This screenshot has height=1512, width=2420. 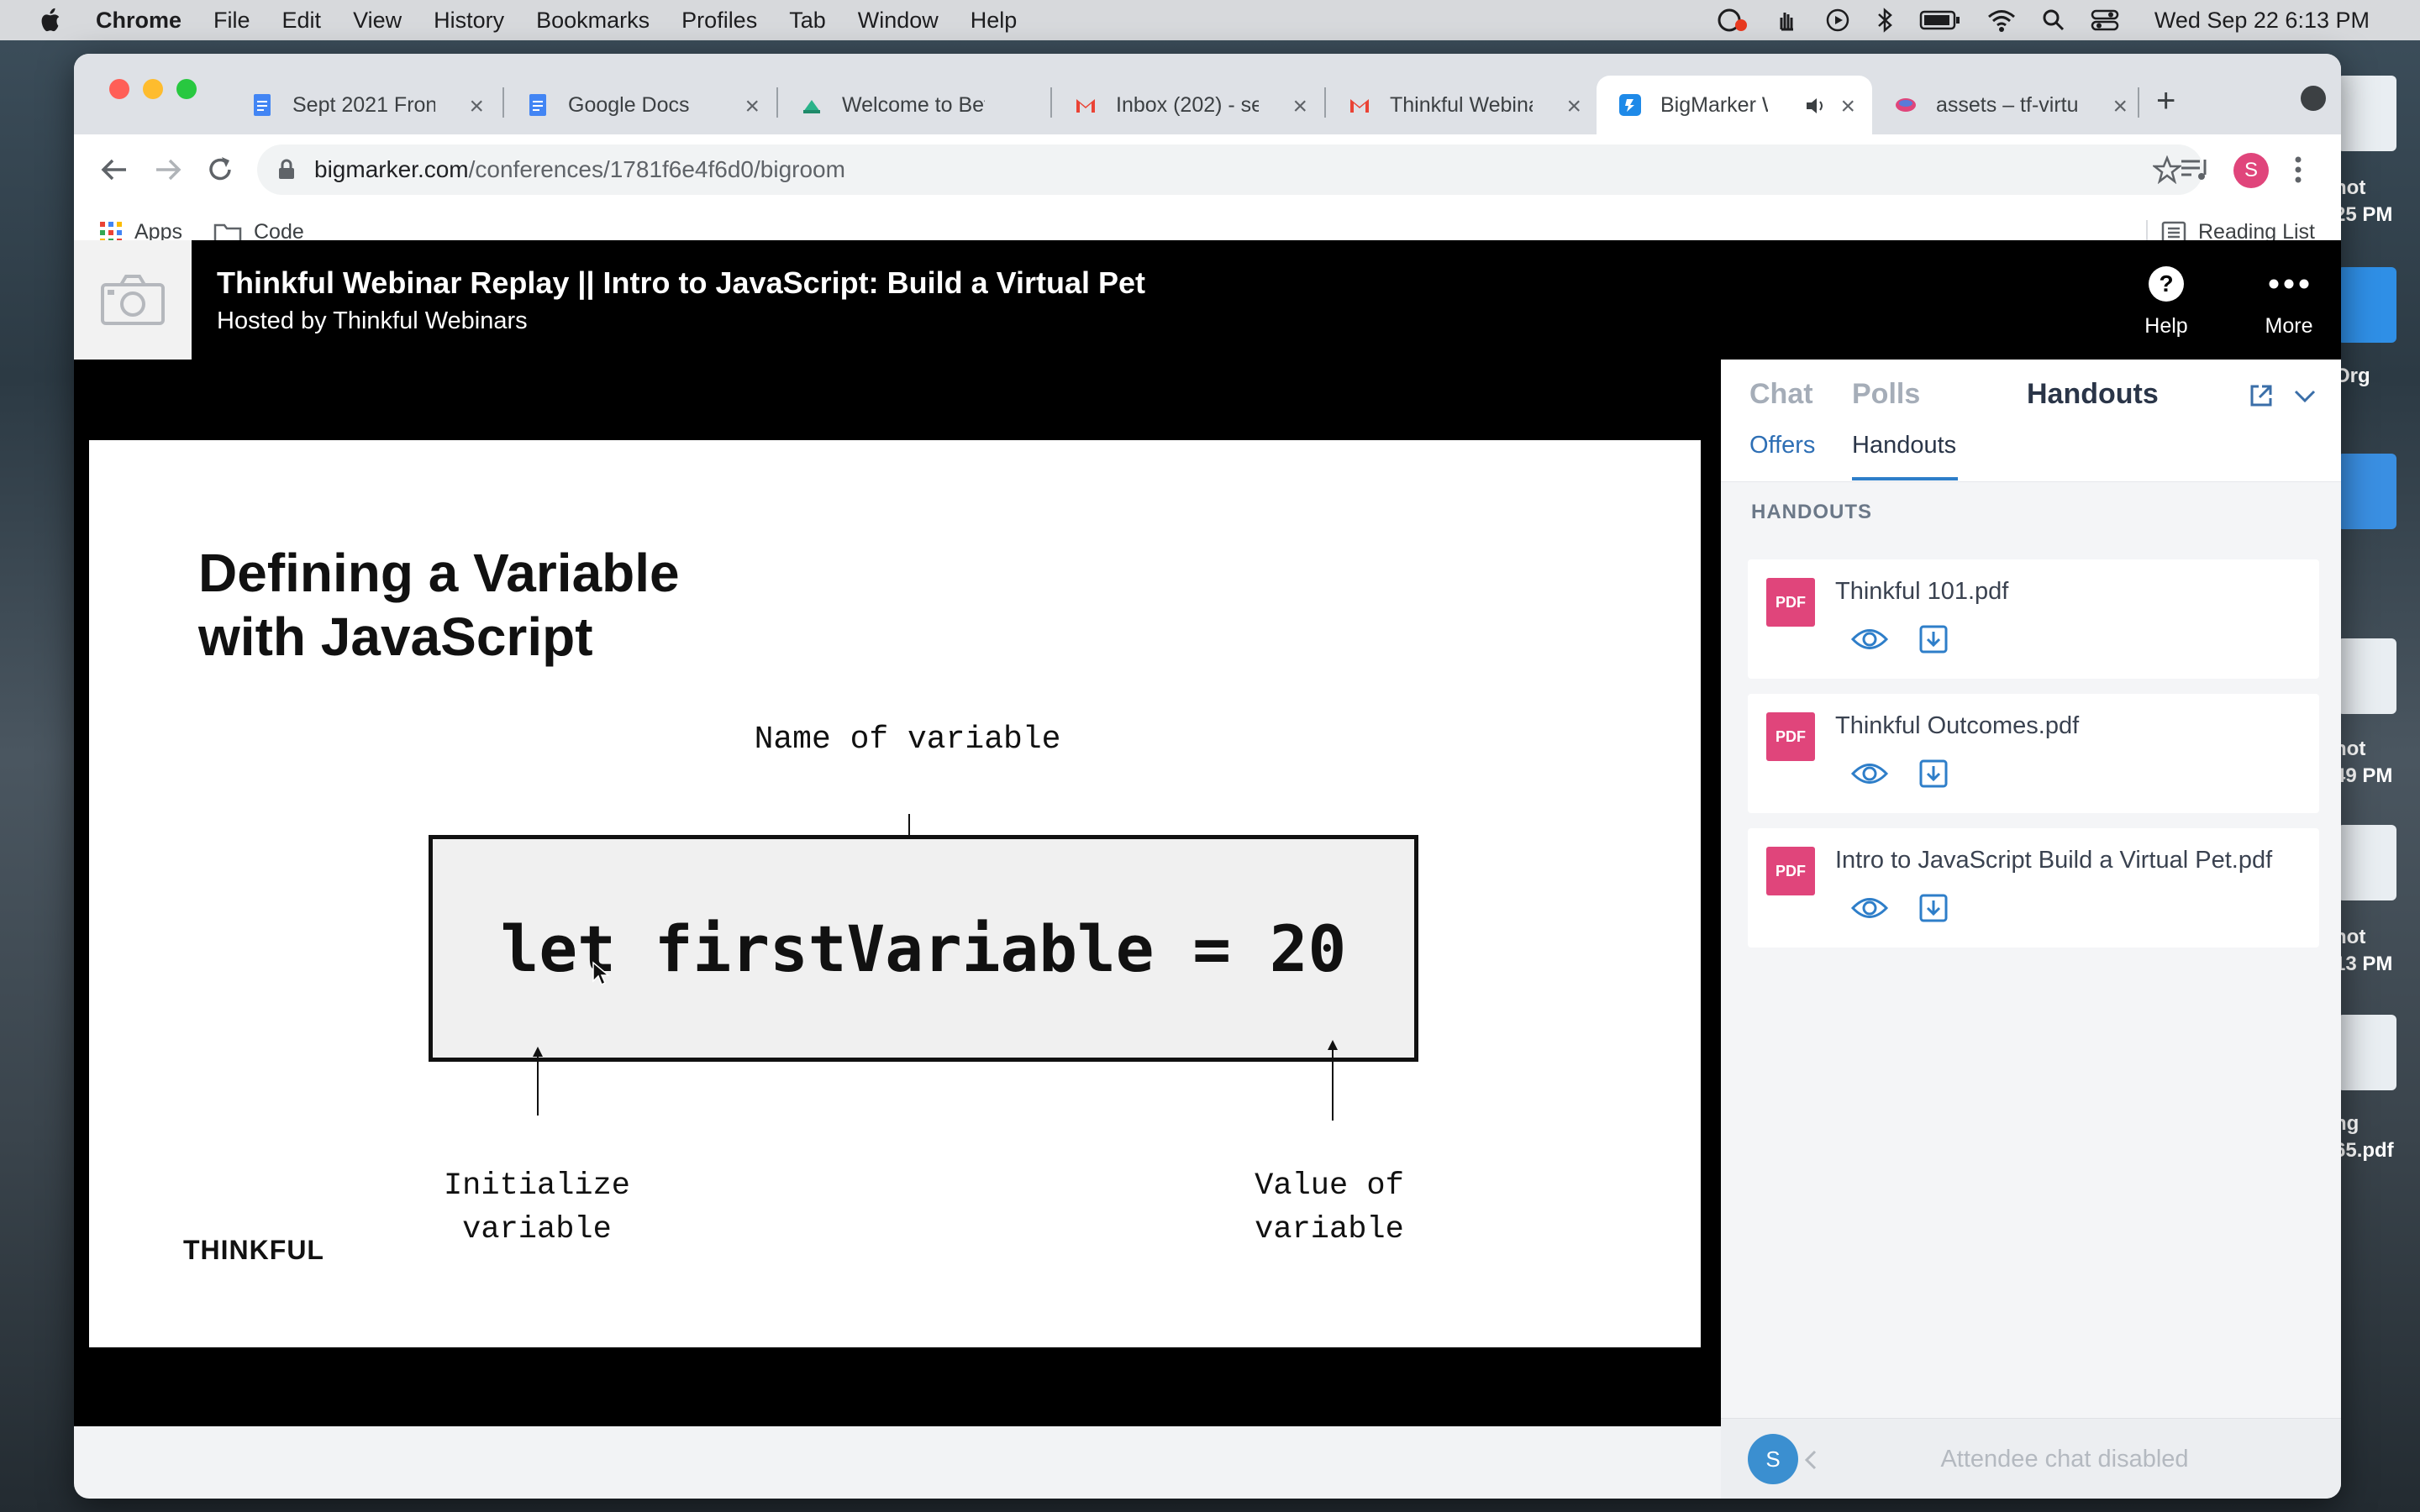 I want to click on reload-icon, so click(x=220, y=169).